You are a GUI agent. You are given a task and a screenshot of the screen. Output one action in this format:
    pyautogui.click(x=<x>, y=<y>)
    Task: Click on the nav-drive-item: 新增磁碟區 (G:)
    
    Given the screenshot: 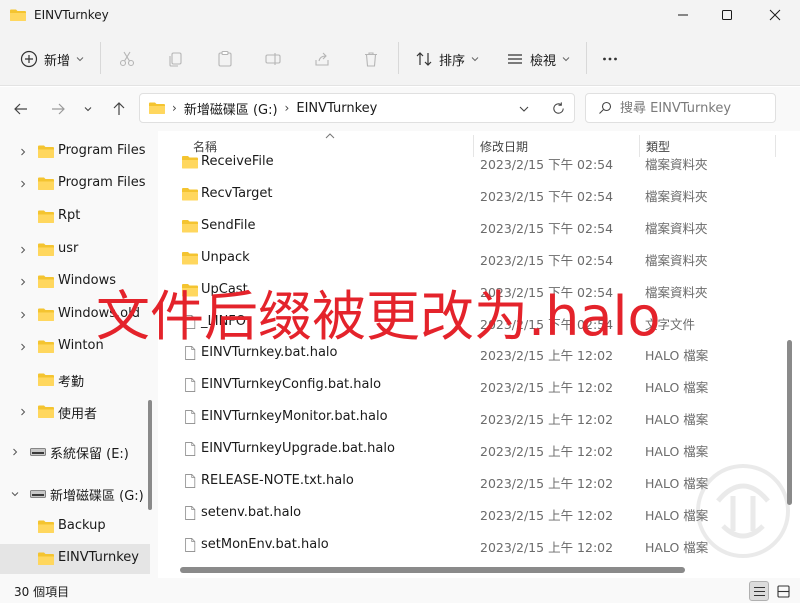 What is the action you would take?
    pyautogui.click(x=75, y=494)
    